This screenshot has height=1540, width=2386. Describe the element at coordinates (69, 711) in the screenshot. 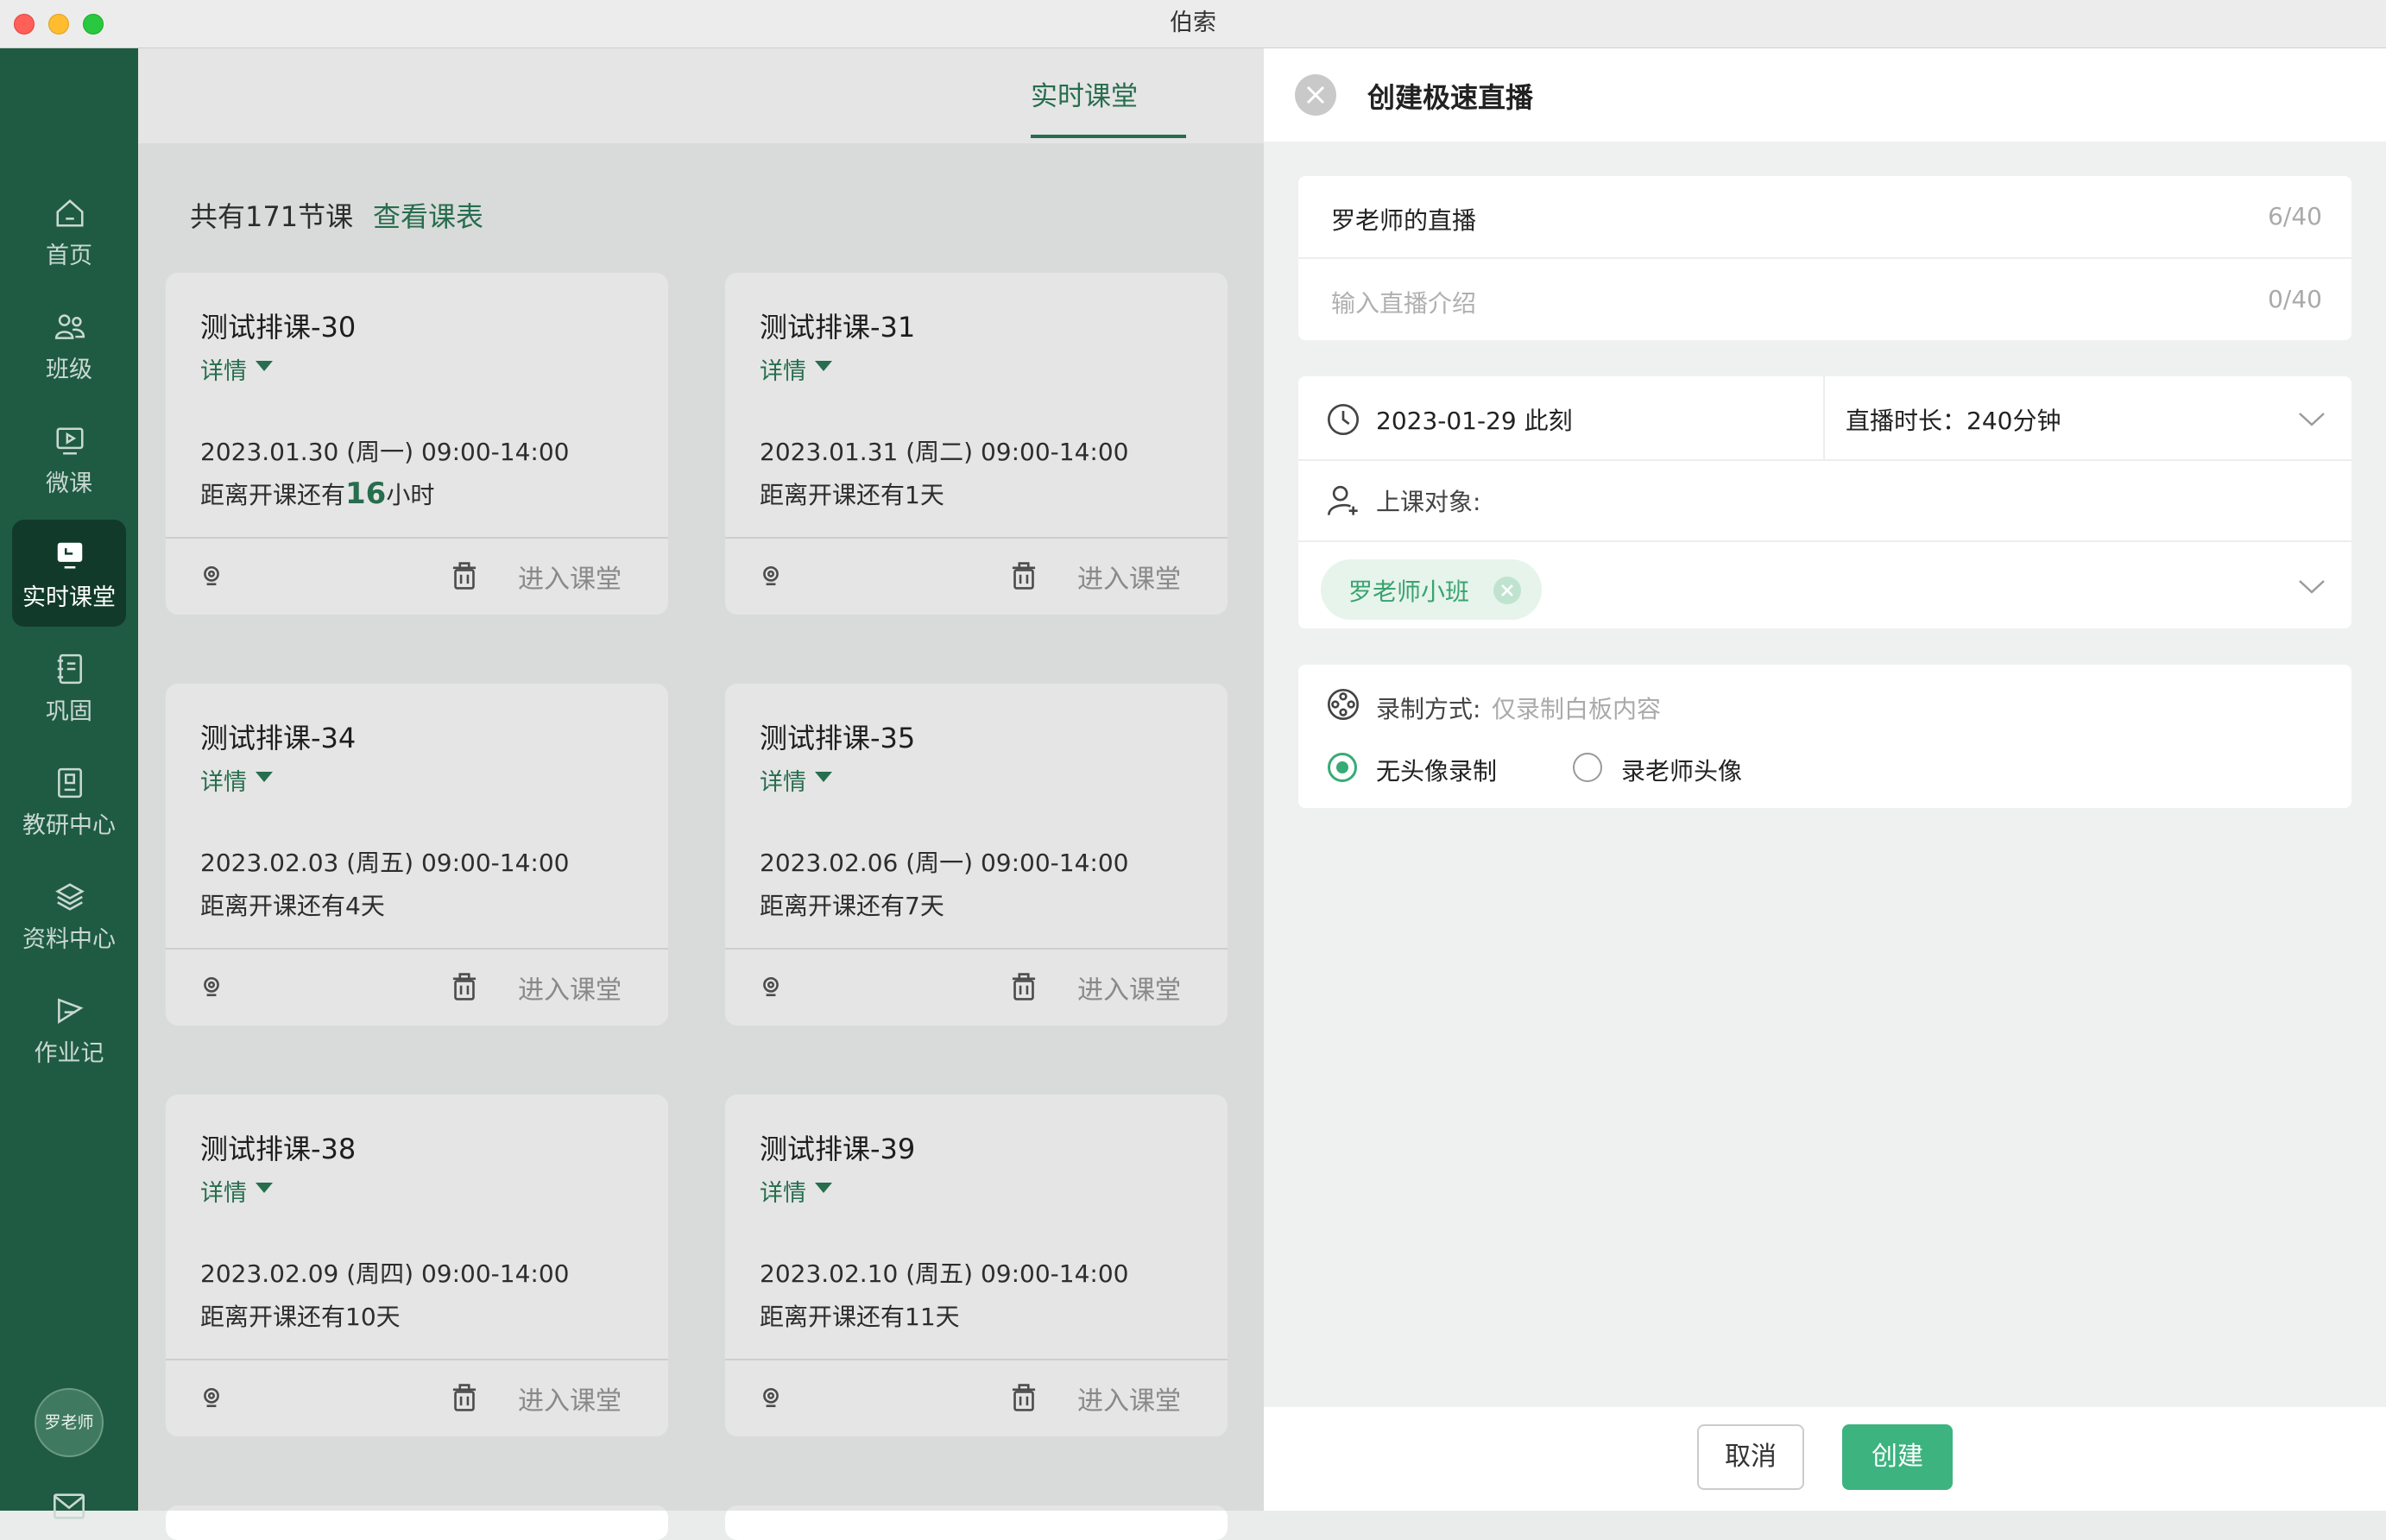

I see `sidebar-item-label: 巩固` at that location.